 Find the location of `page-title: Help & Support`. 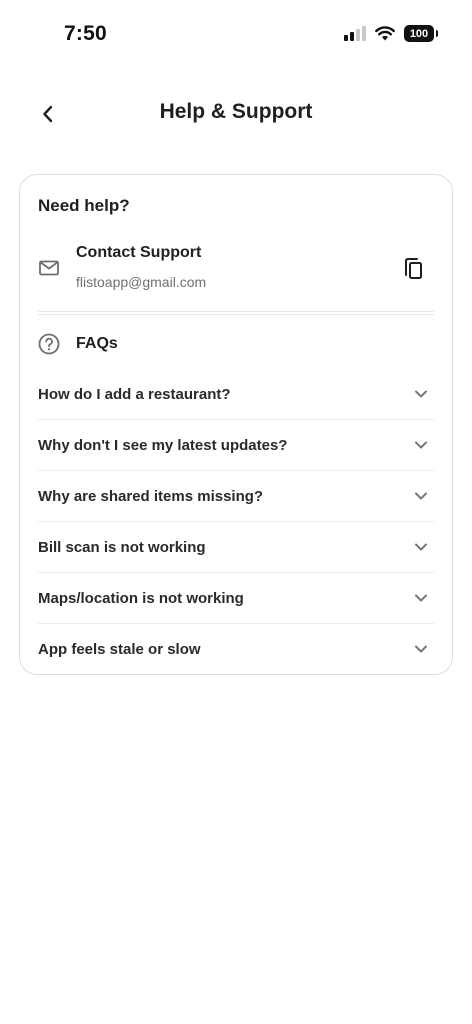

page-title: Help & Support is located at coordinates (236, 111).